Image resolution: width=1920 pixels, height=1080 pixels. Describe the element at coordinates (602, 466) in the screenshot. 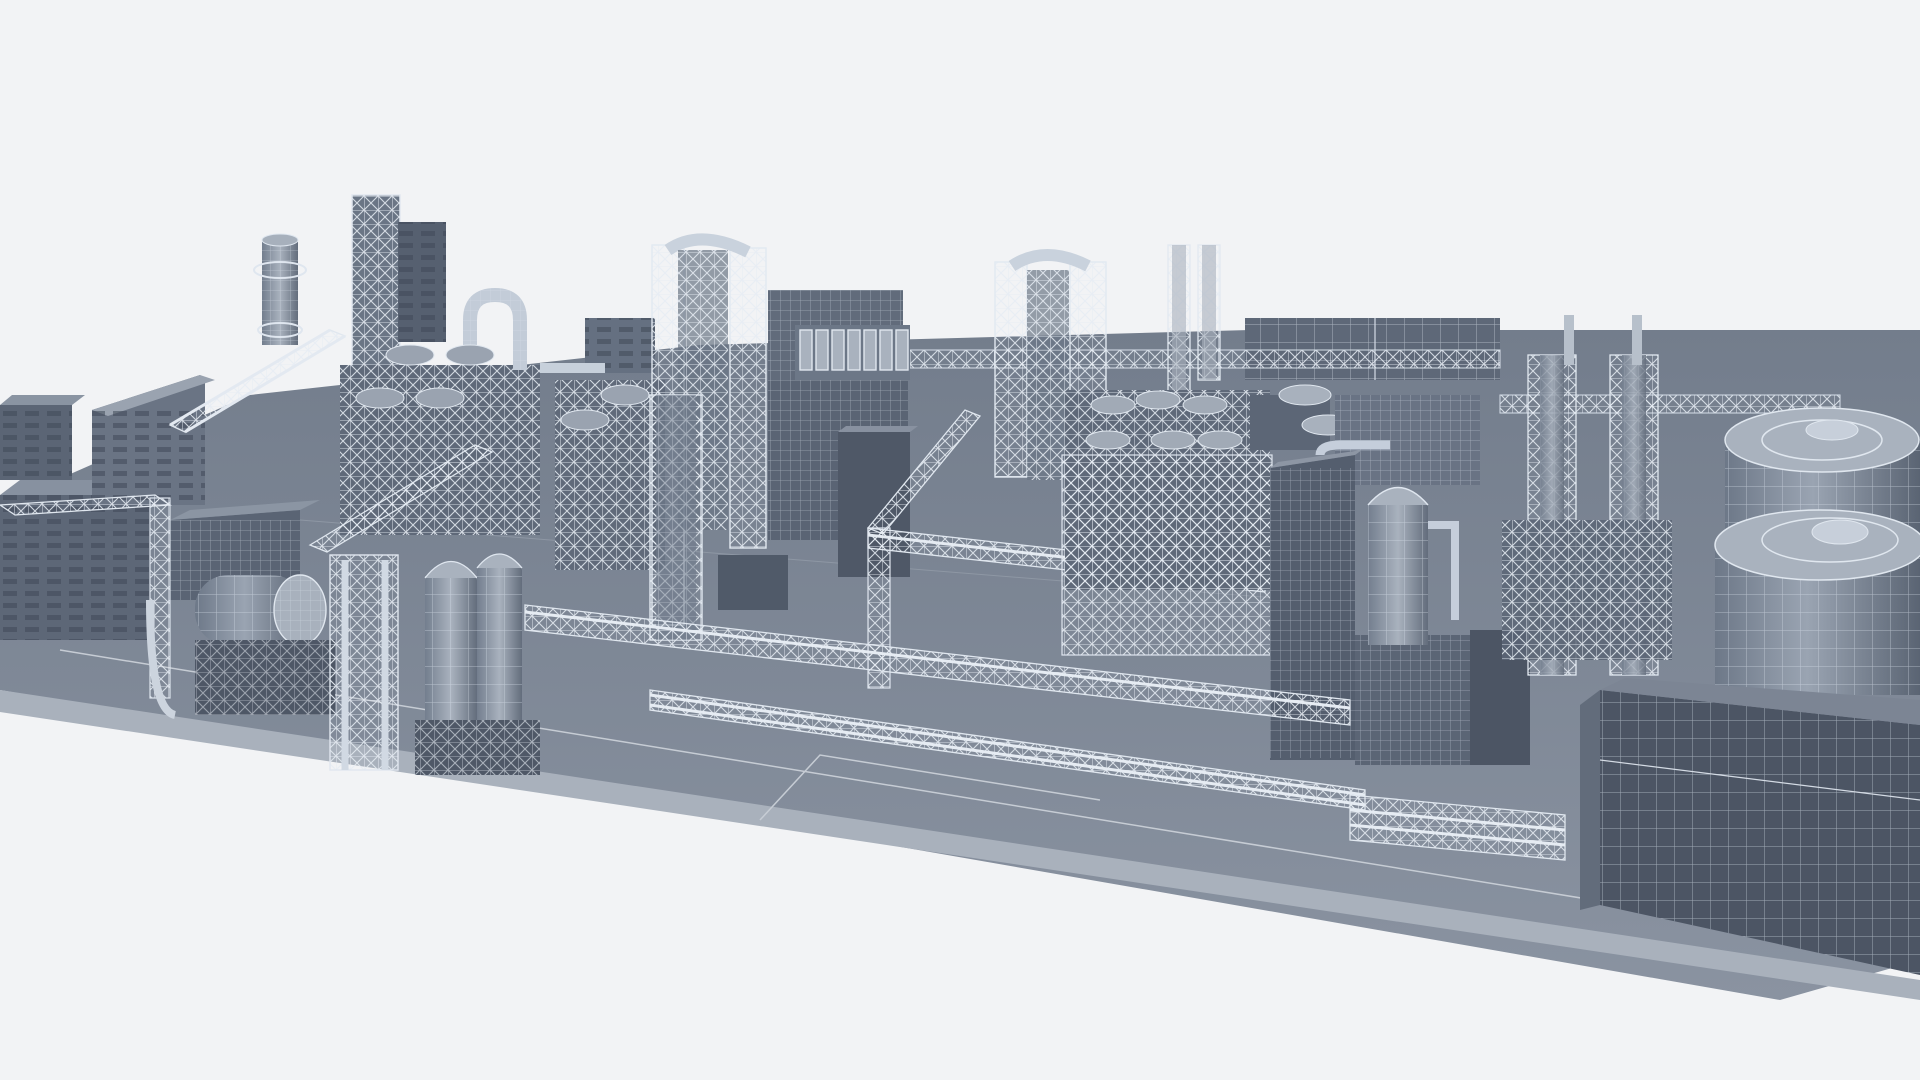

I see `reactor-cluster-center` at that location.